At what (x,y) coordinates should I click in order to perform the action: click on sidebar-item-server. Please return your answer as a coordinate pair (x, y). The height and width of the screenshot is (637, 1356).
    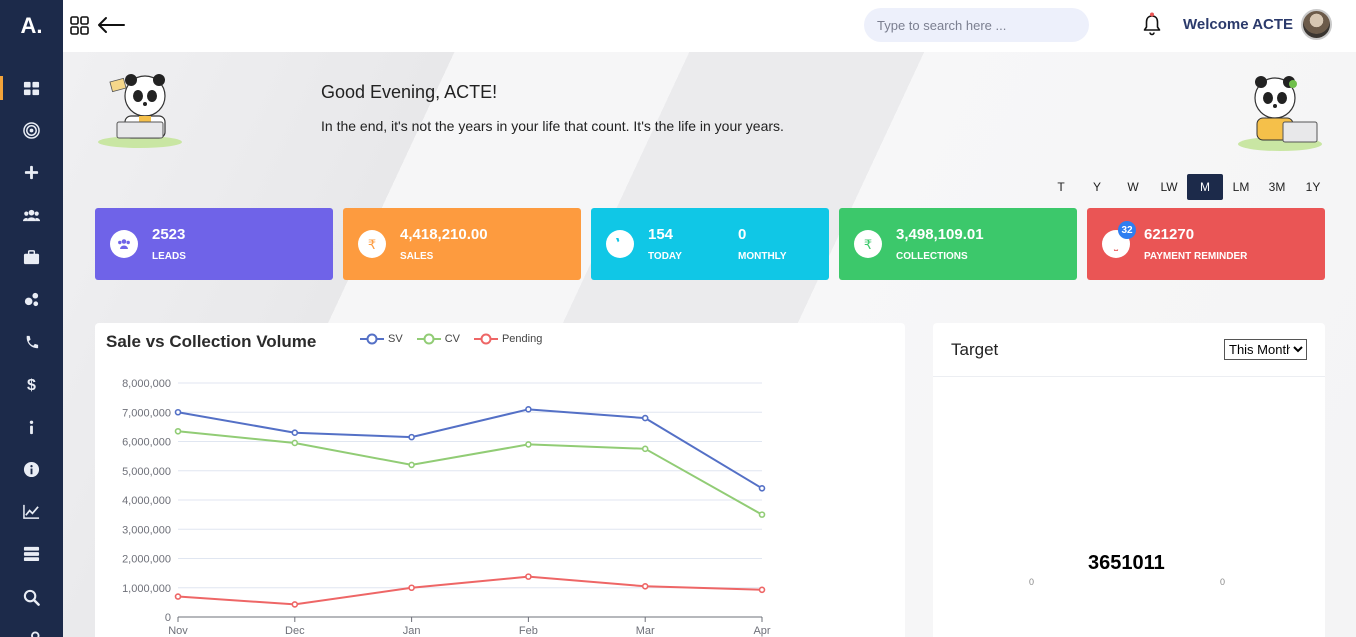
    Looking at the image, I should click on (31, 553).